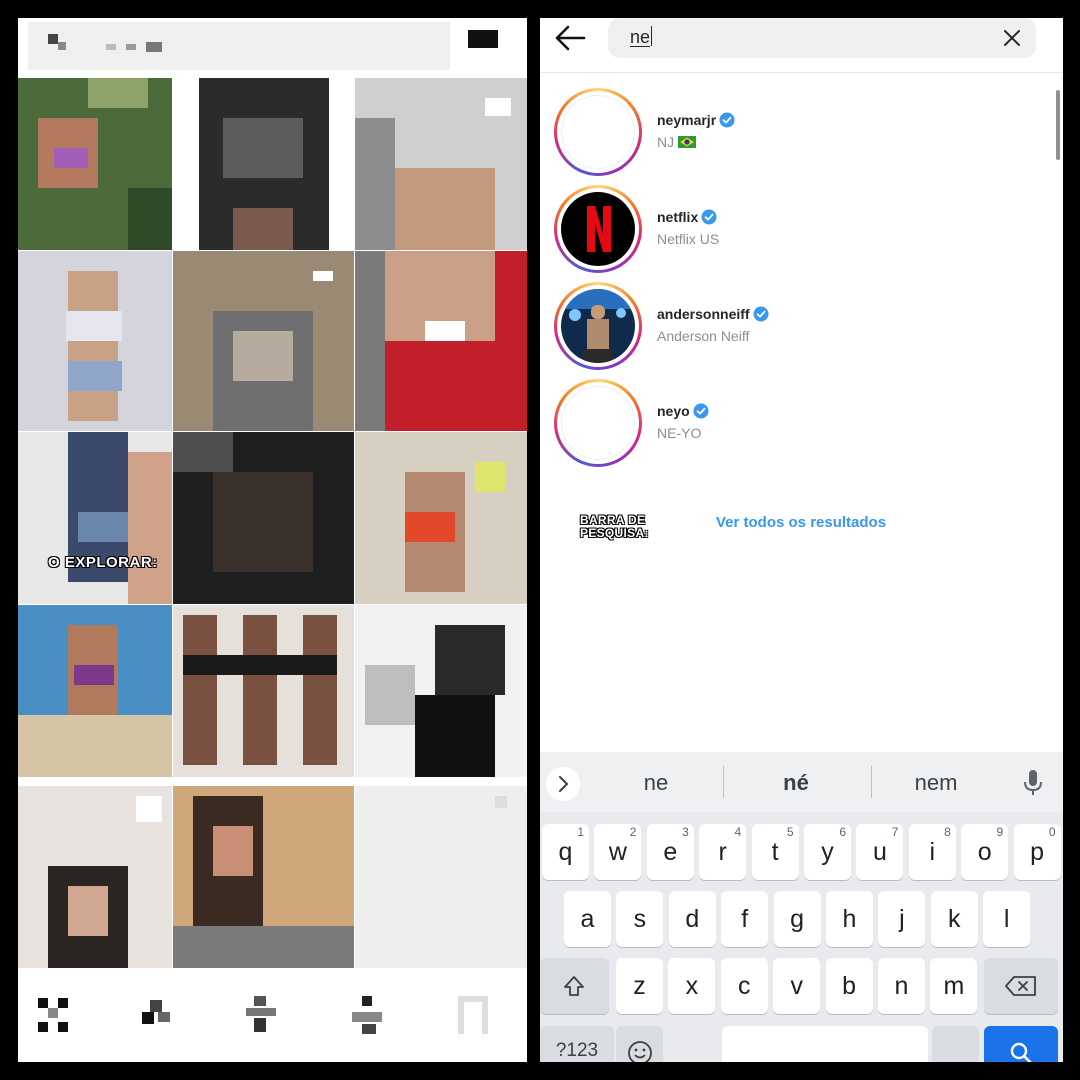 This screenshot has width=1080, height=1080. I want to click on profile-icon, so click(475, 1016).